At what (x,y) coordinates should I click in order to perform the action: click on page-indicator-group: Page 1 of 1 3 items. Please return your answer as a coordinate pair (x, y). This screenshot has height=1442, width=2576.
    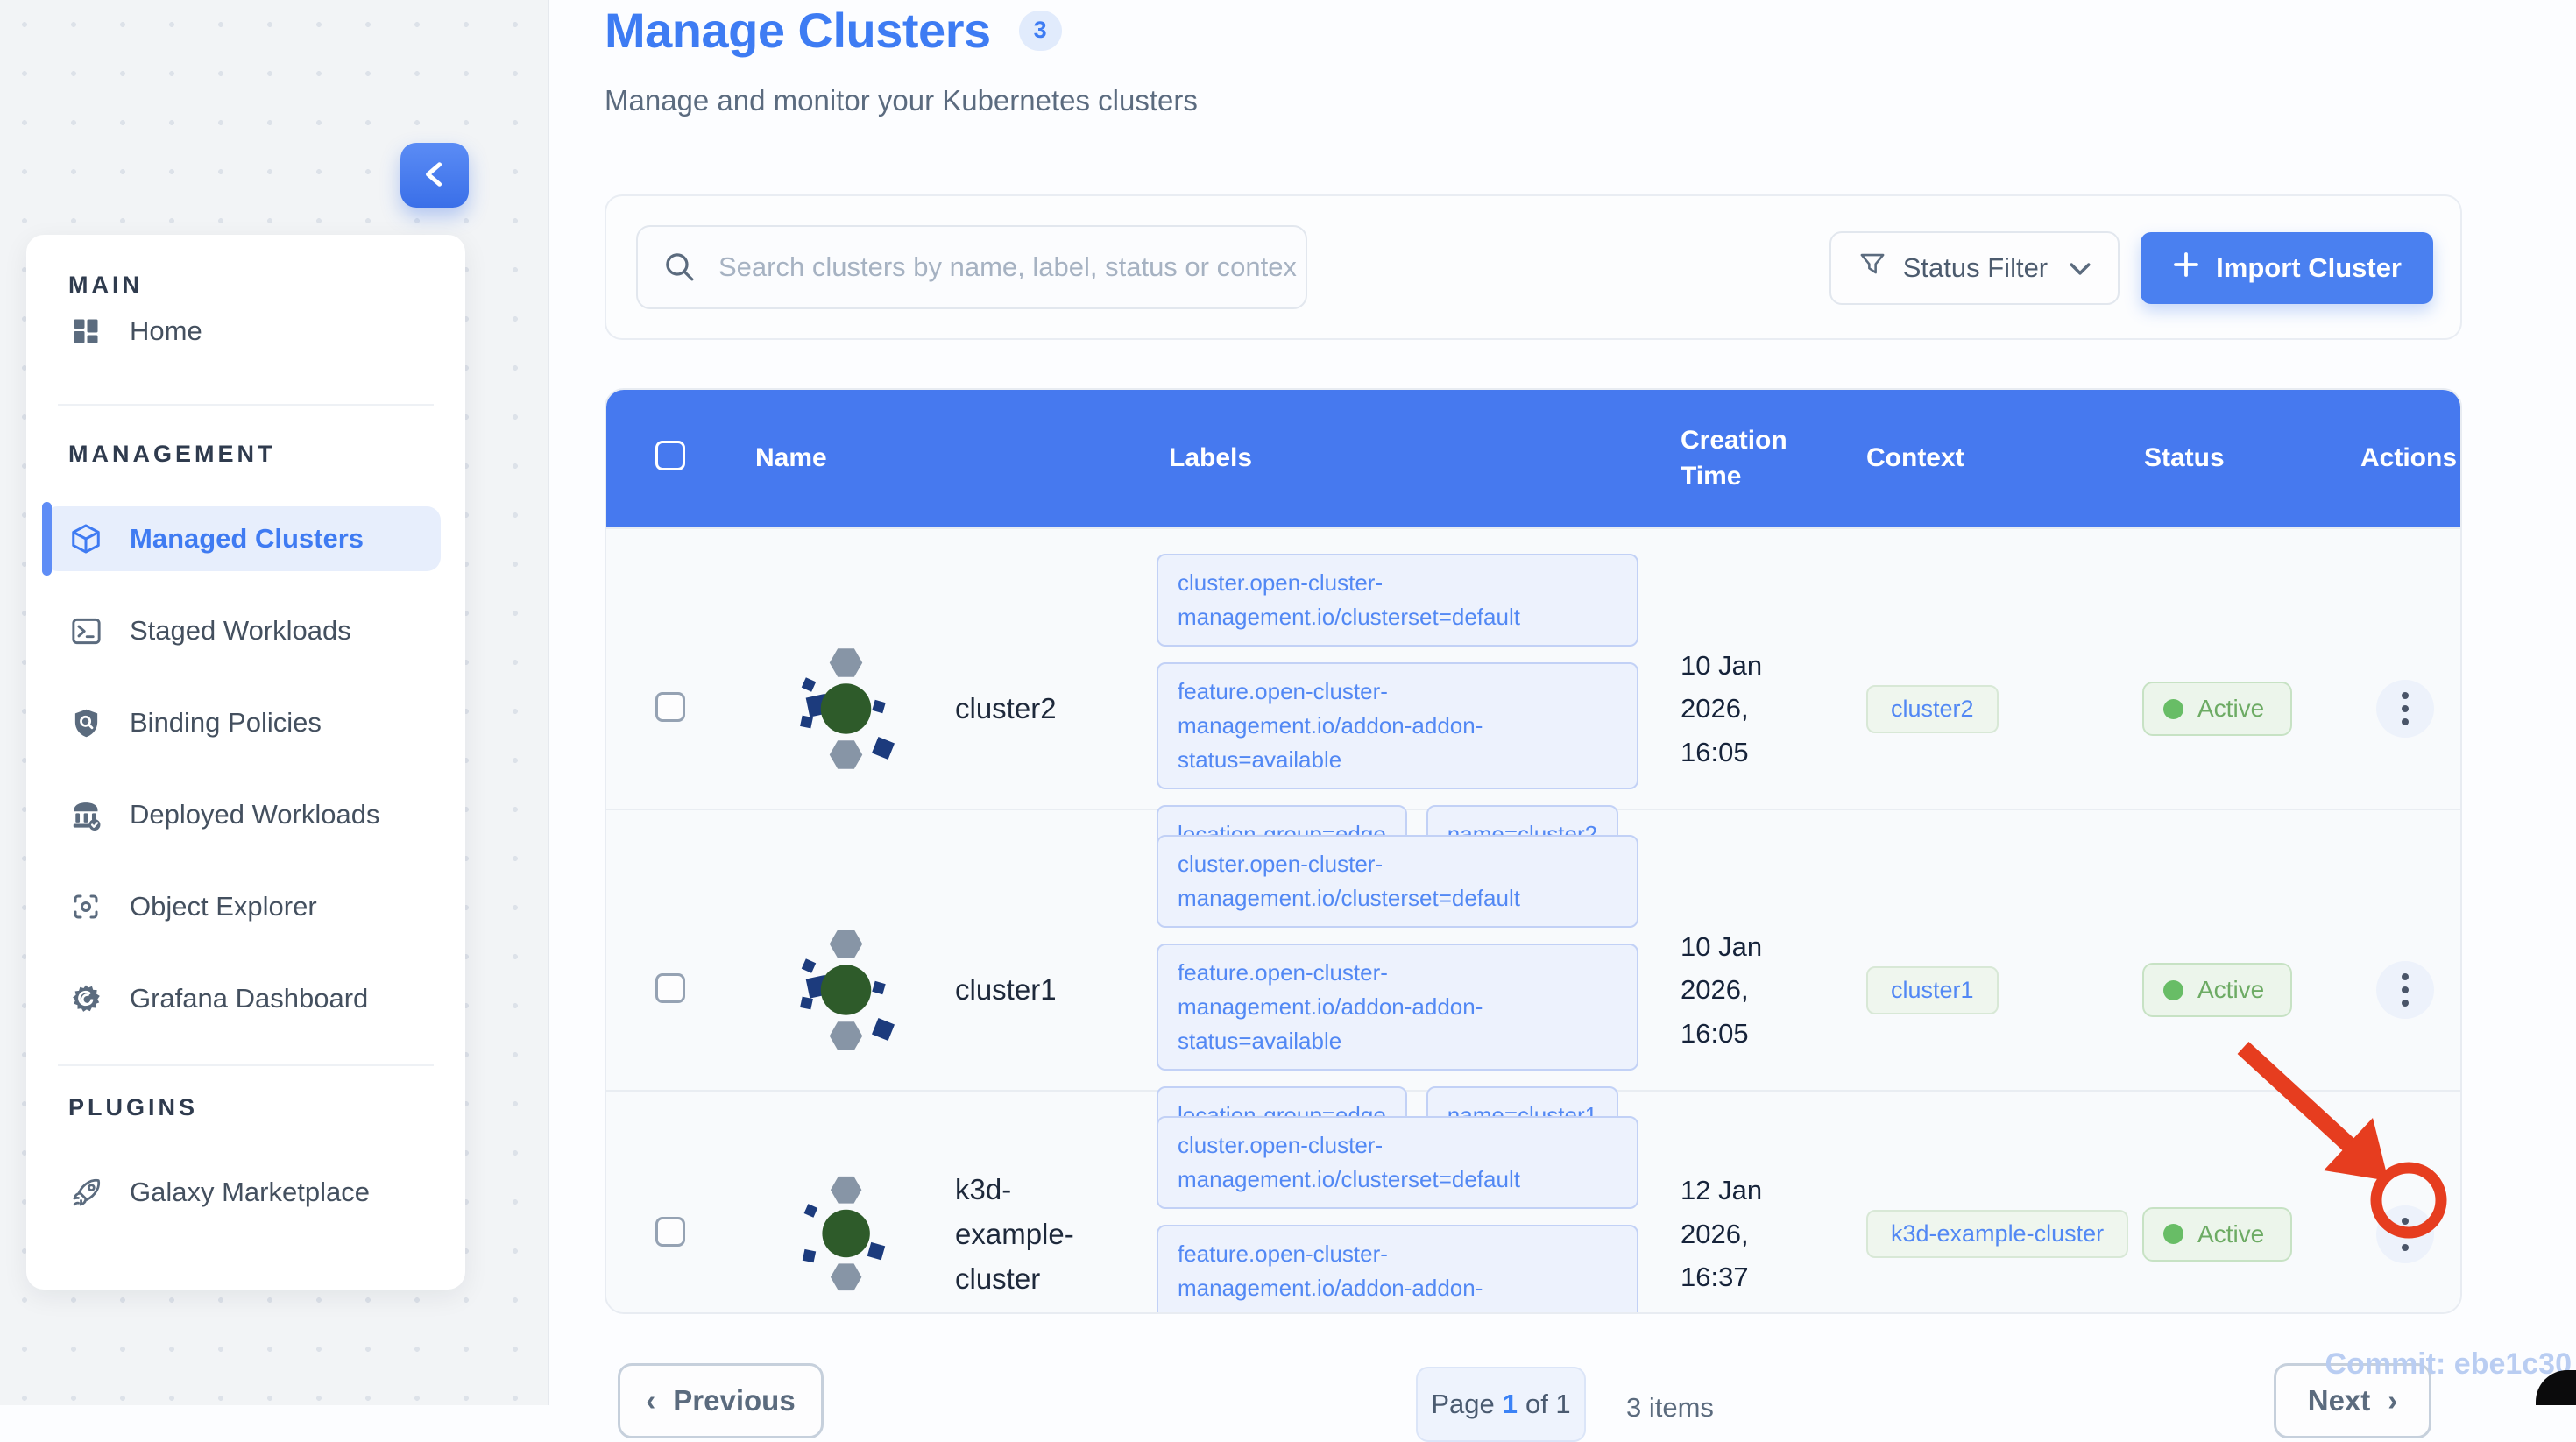
    Looking at the image, I should click on (1565, 1404).